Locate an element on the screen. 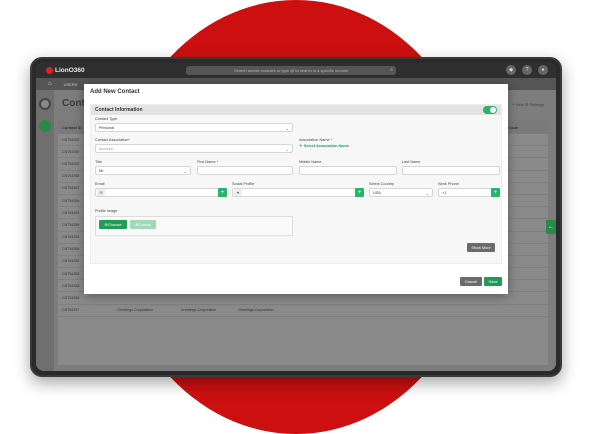  home-icon: ⌂ is located at coordinates (50, 84).